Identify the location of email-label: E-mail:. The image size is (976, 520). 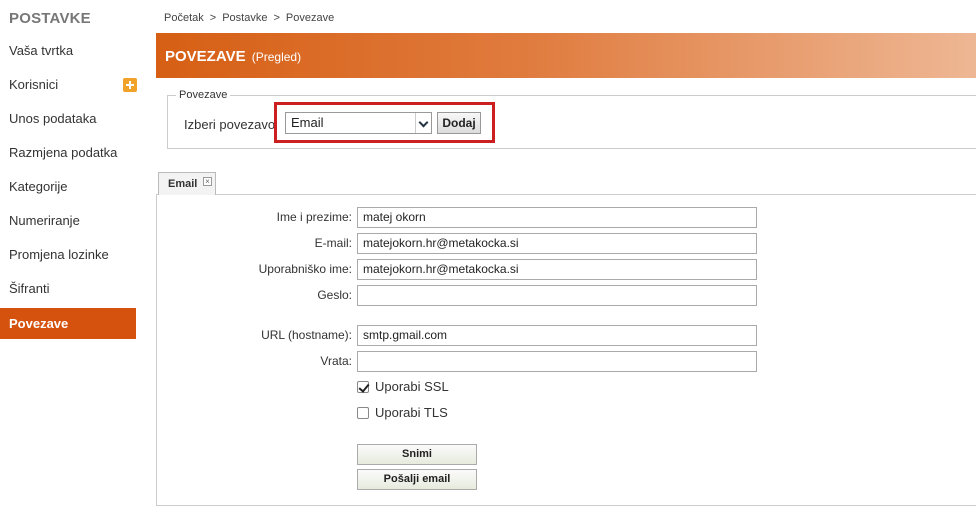
(333, 243).